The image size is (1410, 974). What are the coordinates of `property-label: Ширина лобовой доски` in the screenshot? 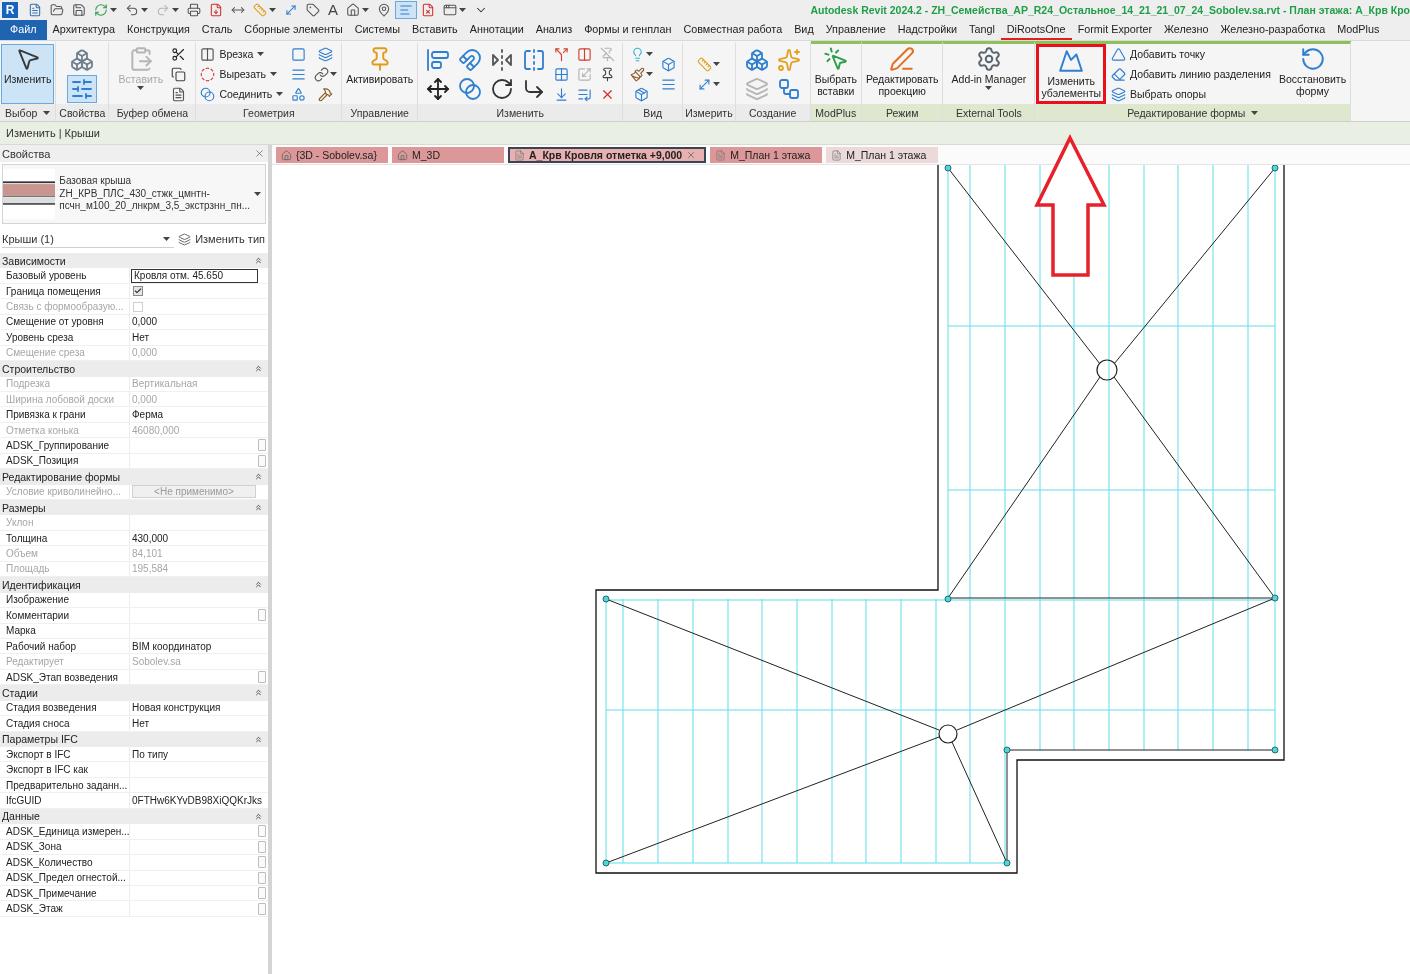 It's located at (65, 399).